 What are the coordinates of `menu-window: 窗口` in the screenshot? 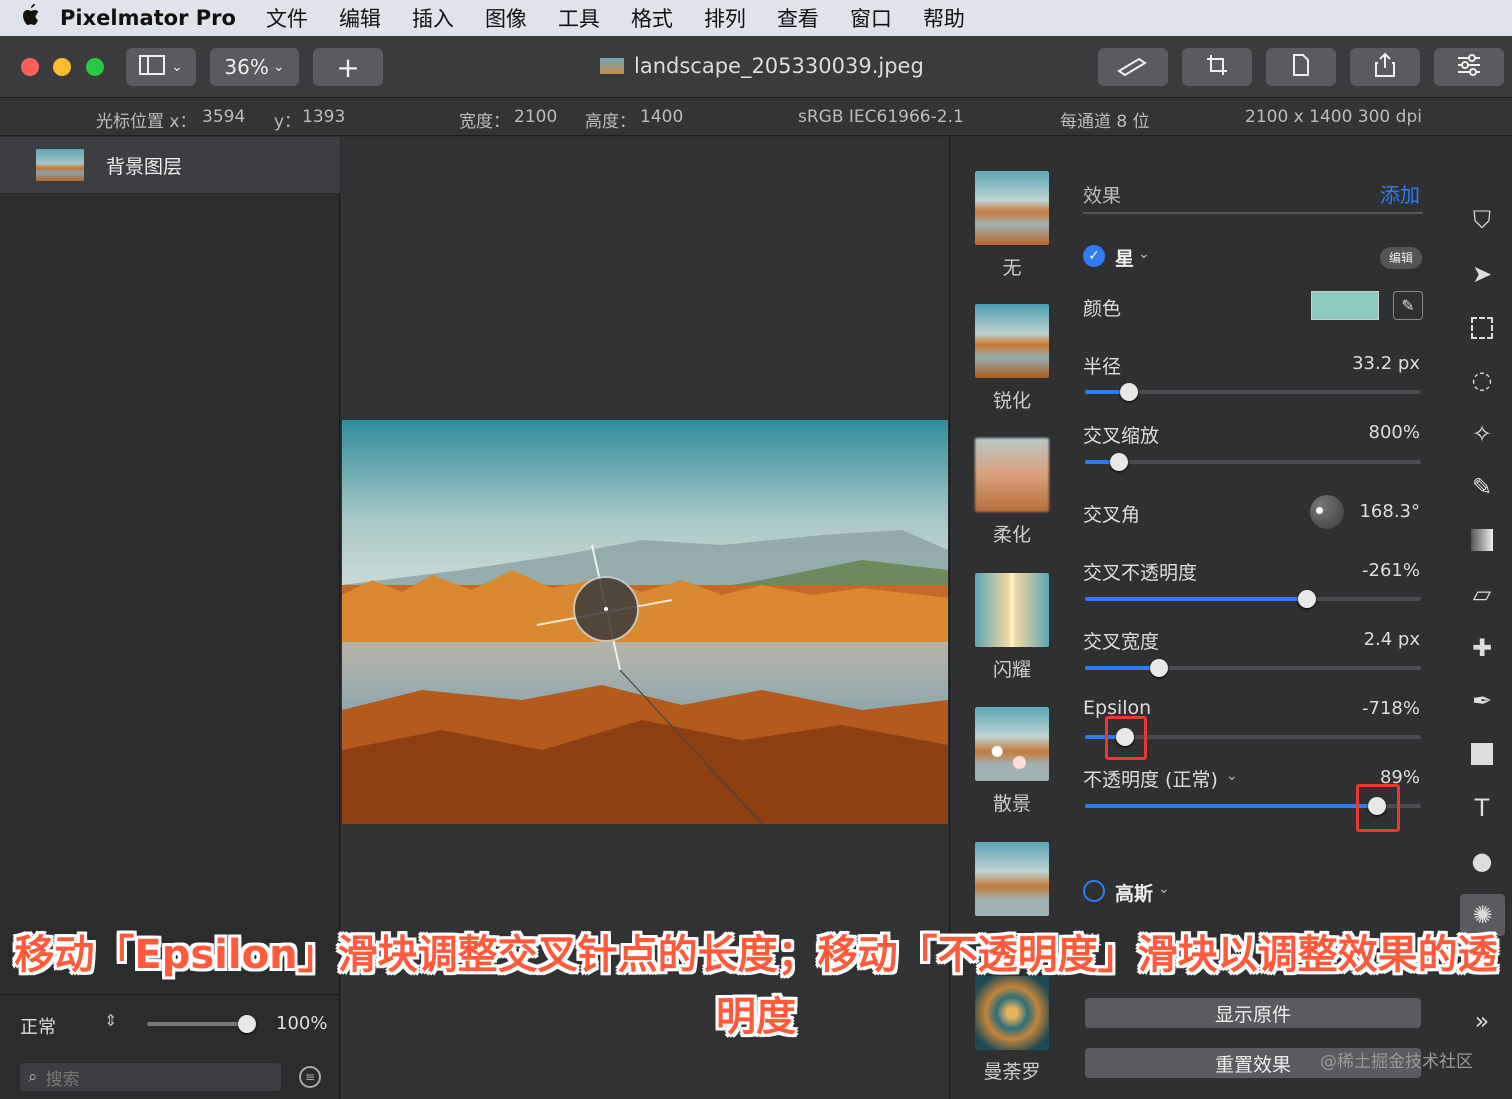 It's located at (871, 18).